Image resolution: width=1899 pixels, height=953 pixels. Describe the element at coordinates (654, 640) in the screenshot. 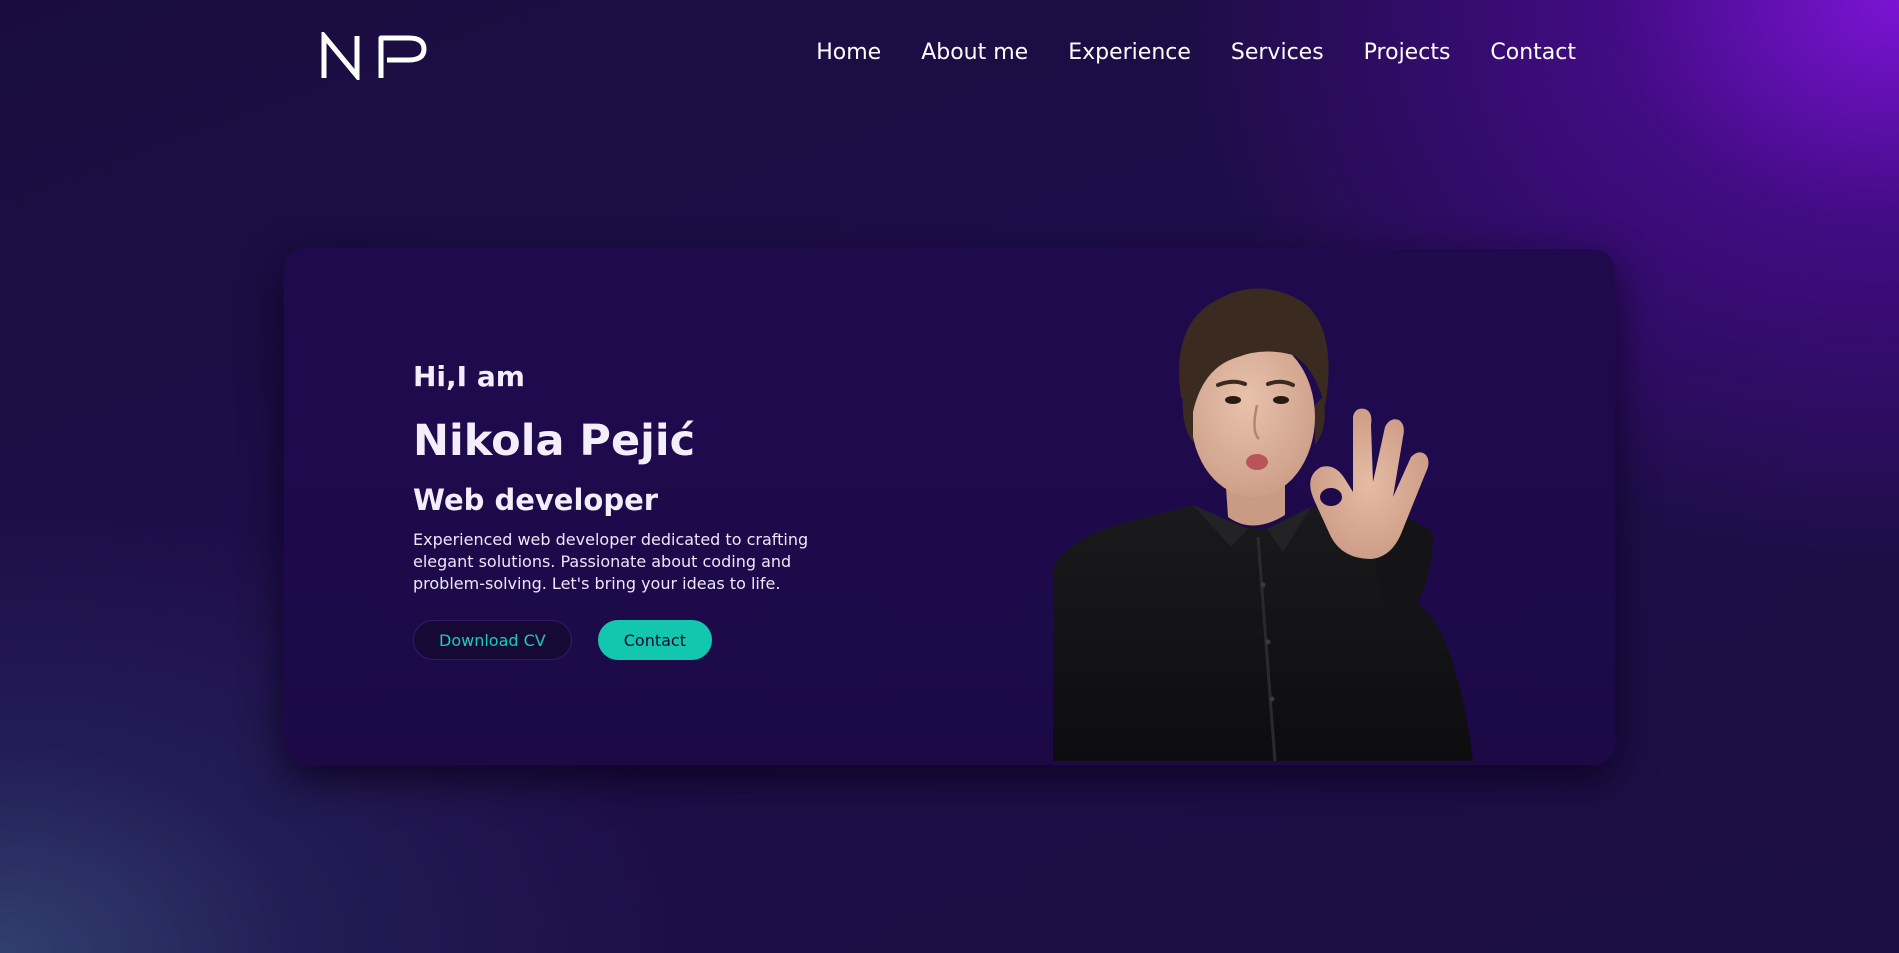

I see `contact-button: Contact` at that location.